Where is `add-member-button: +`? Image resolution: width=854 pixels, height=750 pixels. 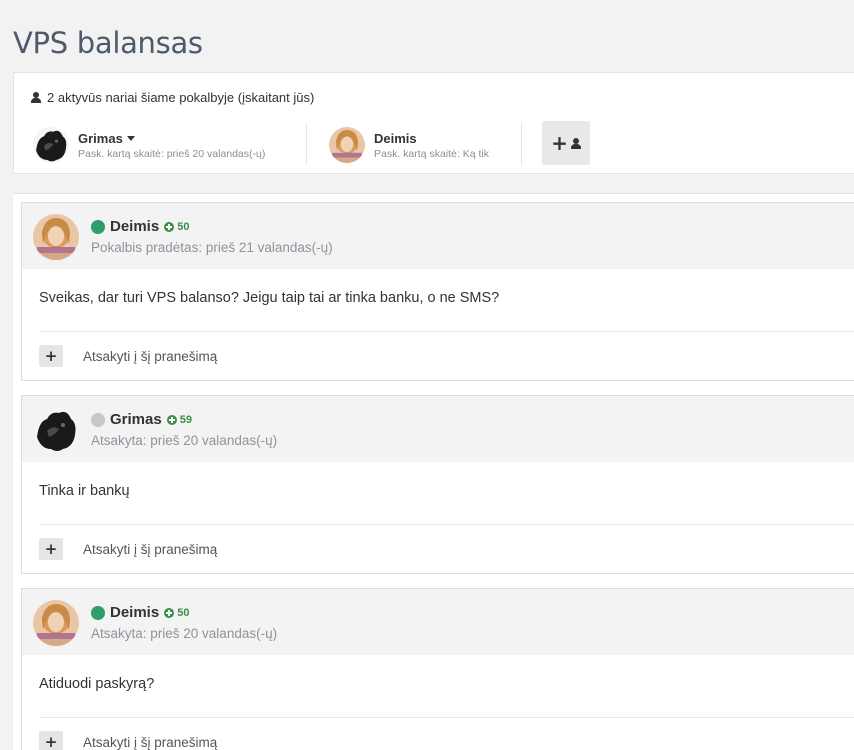
add-member-button: + is located at coordinates (566, 143).